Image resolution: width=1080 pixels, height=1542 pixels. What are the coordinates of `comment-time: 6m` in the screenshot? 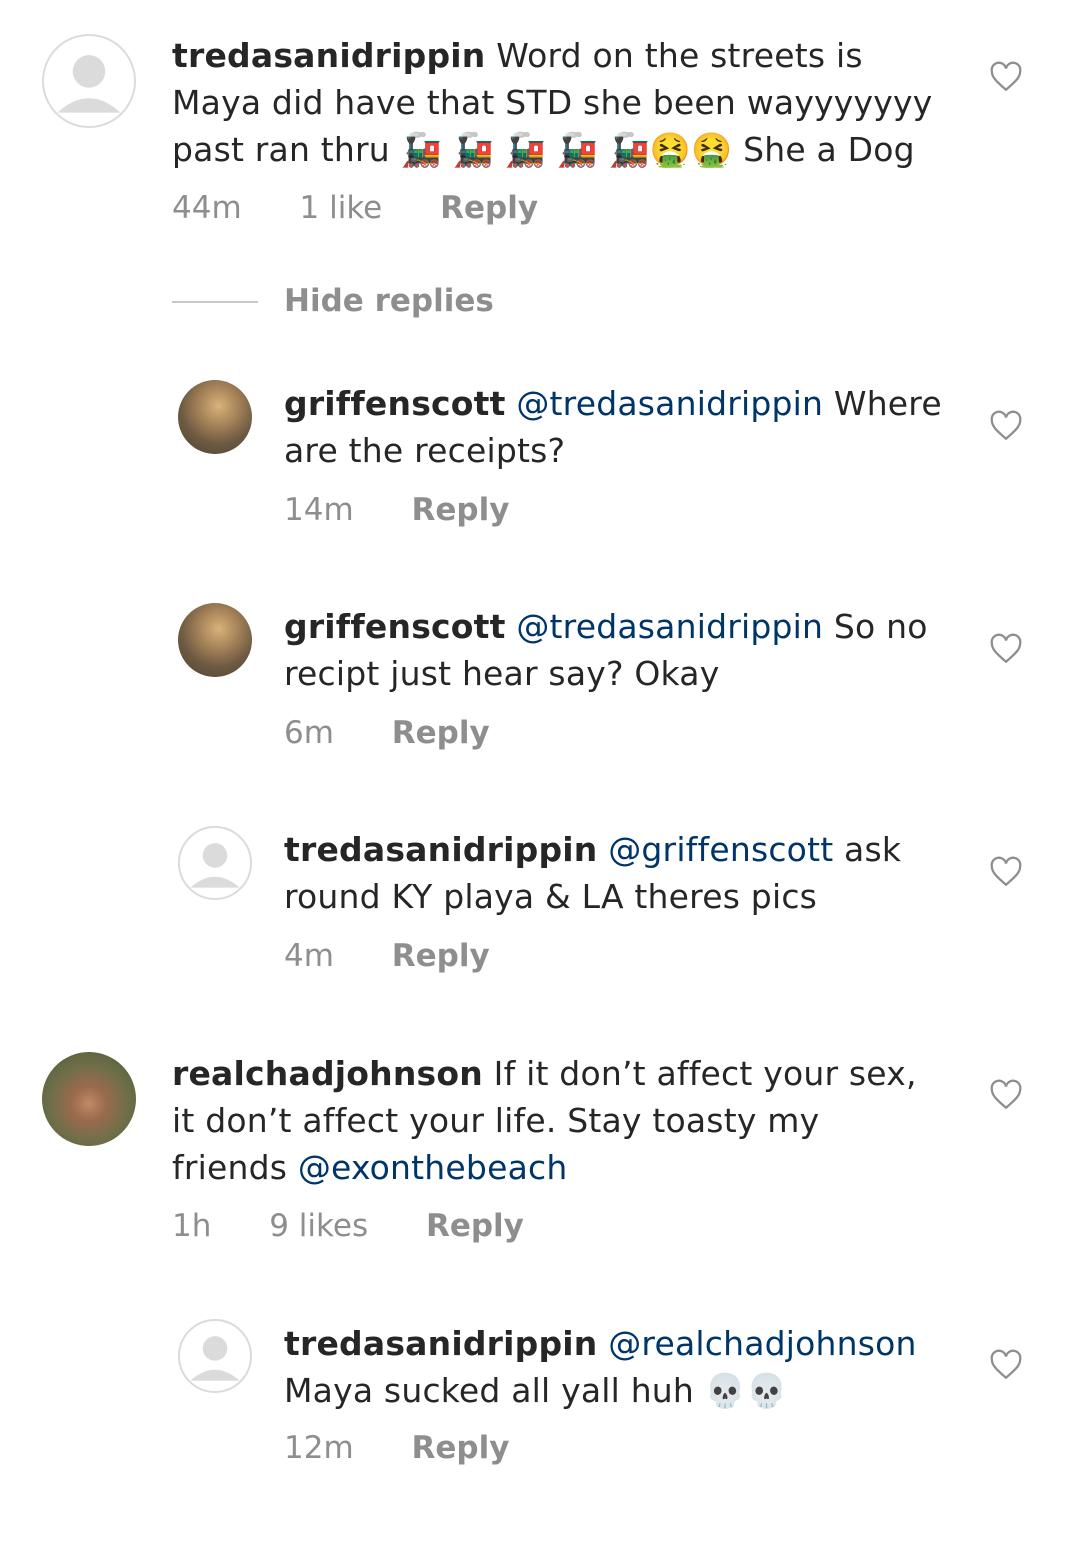 It's located at (309, 733).